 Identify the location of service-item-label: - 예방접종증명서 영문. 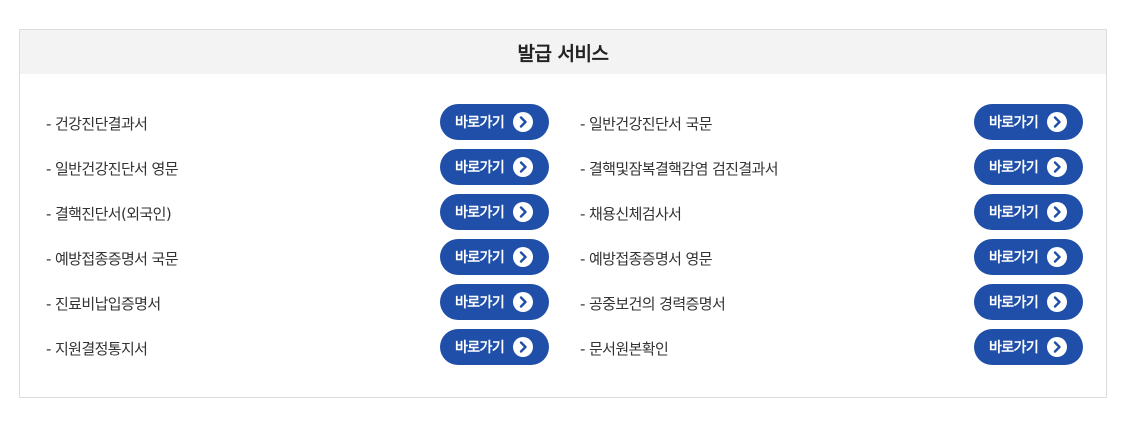
(646, 259).